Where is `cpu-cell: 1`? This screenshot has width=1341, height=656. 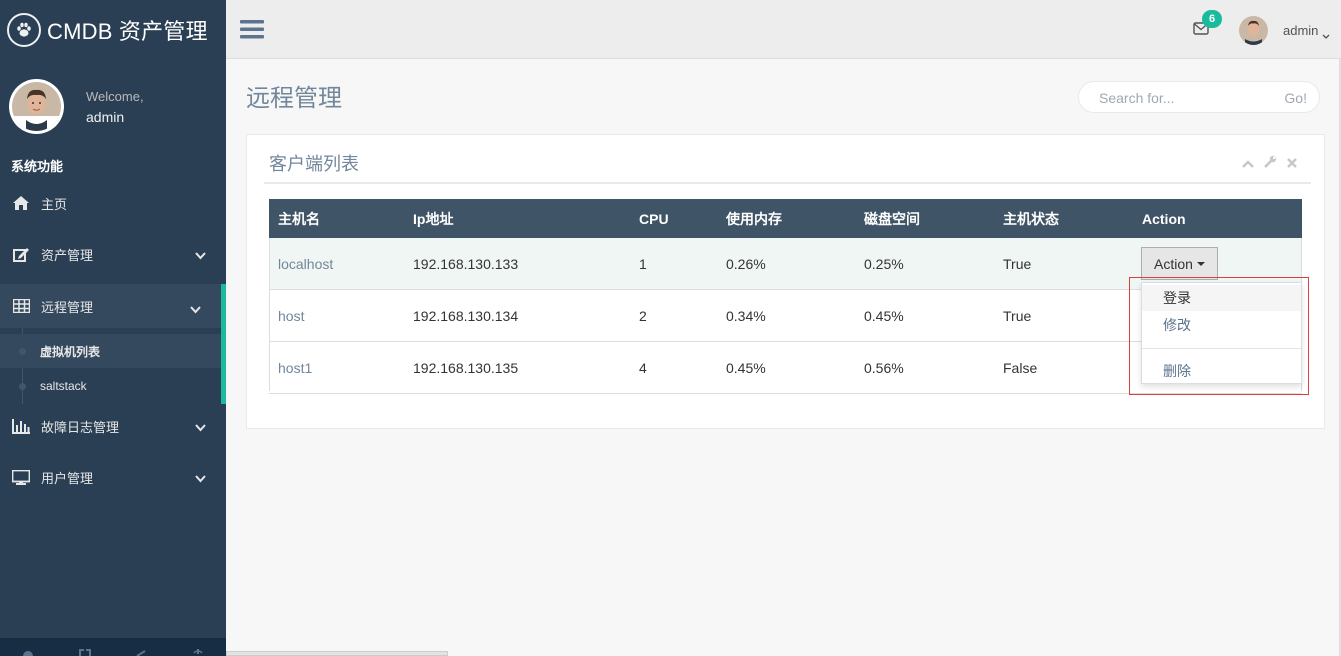
cpu-cell: 1 is located at coordinates (673, 264).